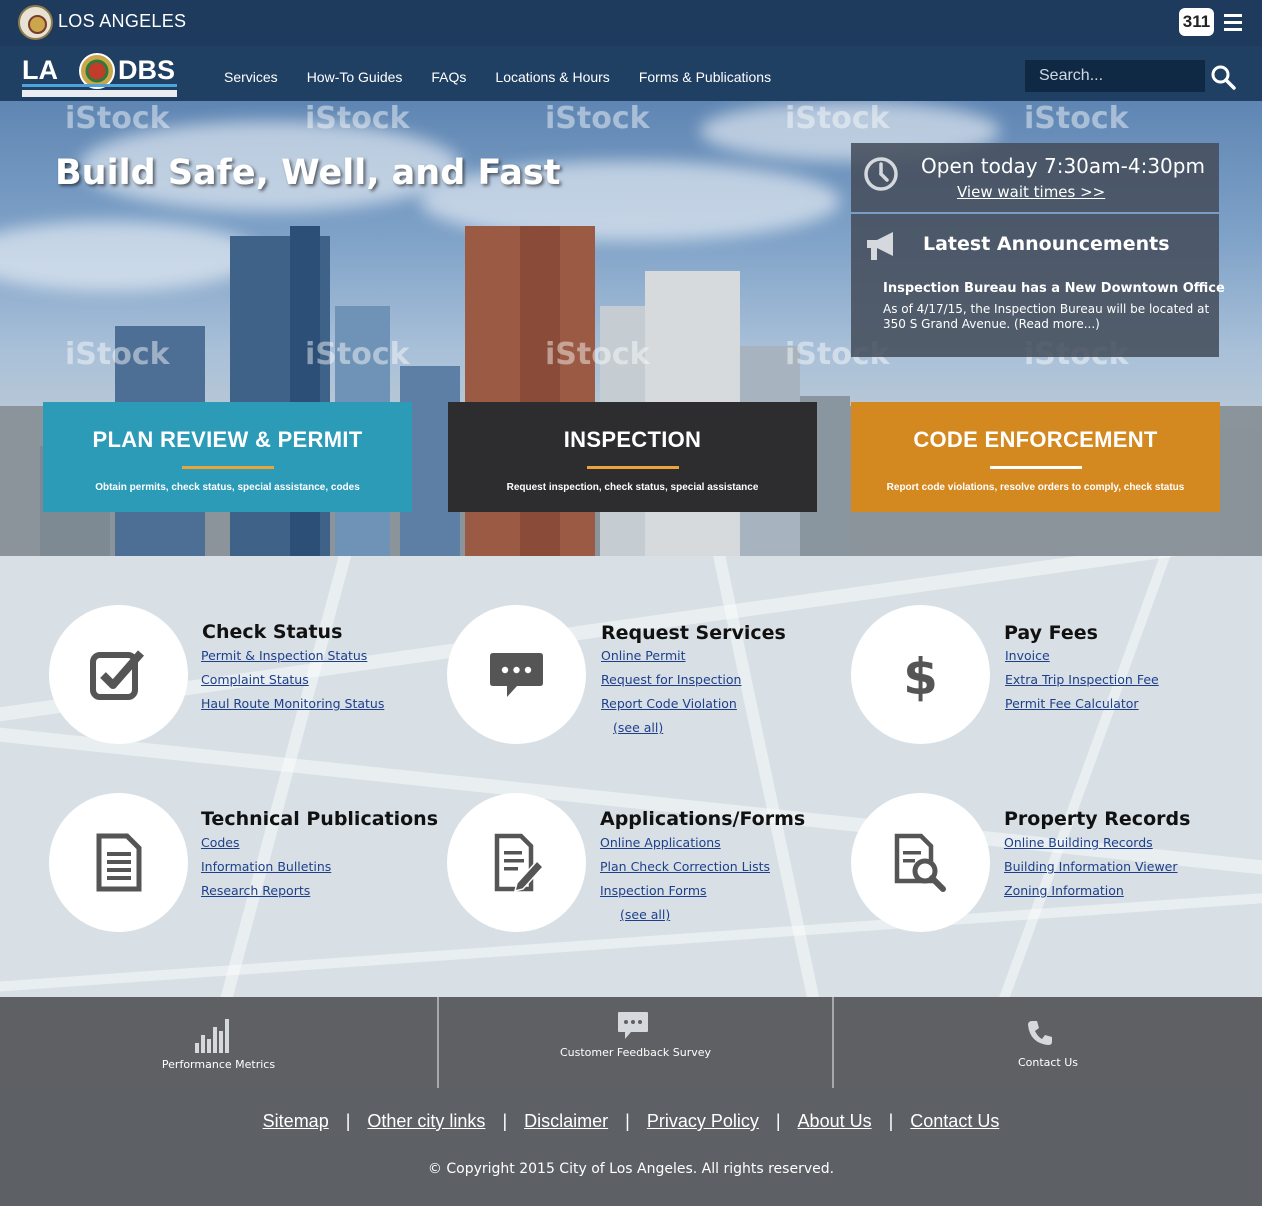 Image resolution: width=1262 pixels, height=1206 pixels. I want to click on building, so click(1241, 491).